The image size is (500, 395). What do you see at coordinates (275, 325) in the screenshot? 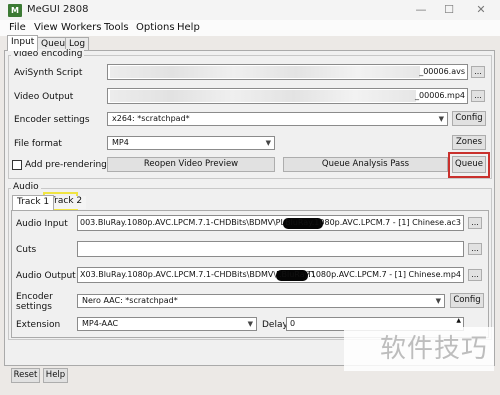
I see `delay-label: Delay` at bounding box center [275, 325].